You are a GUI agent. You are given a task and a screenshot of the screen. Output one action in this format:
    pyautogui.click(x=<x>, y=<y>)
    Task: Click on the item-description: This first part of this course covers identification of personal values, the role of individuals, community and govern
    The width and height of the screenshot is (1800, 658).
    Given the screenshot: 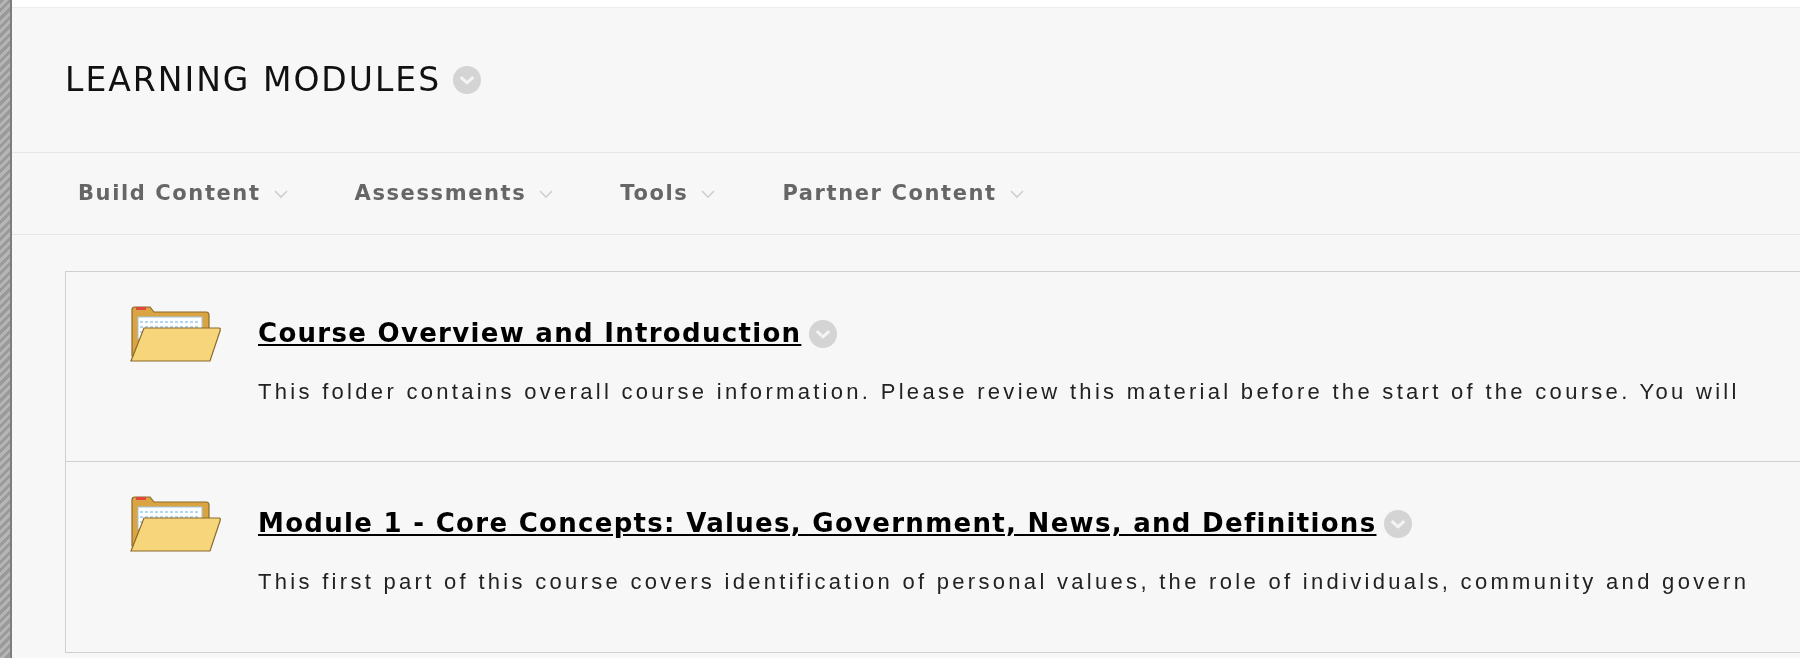 What is the action you would take?
    pyautogui.click(x=1004, y=582)
    